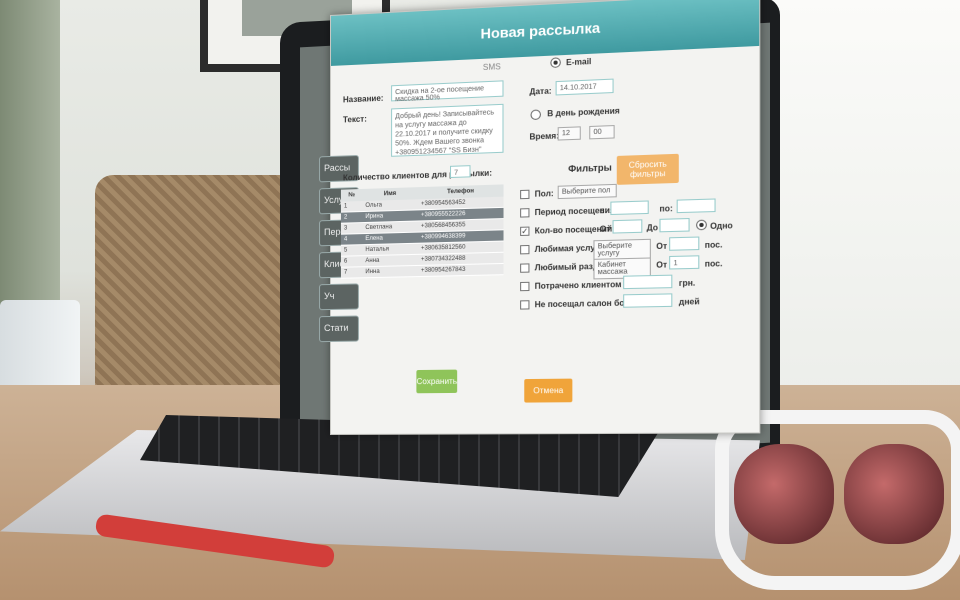 This screenshot has width=960, height=600. I want to click on visits-to-label: До, so click(652, 228).